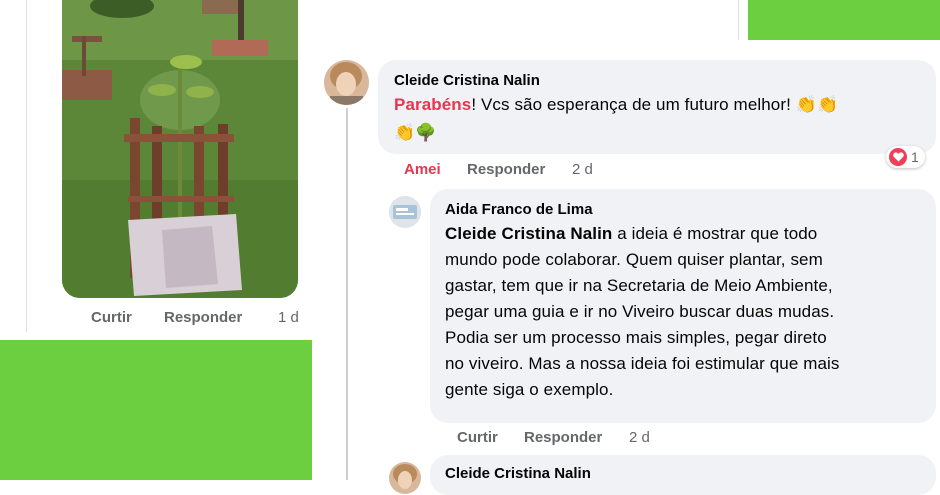  Describe the element at coordinates (432, 104) in the screenshot. I see `highlighted-word: Parabéns` at that location.